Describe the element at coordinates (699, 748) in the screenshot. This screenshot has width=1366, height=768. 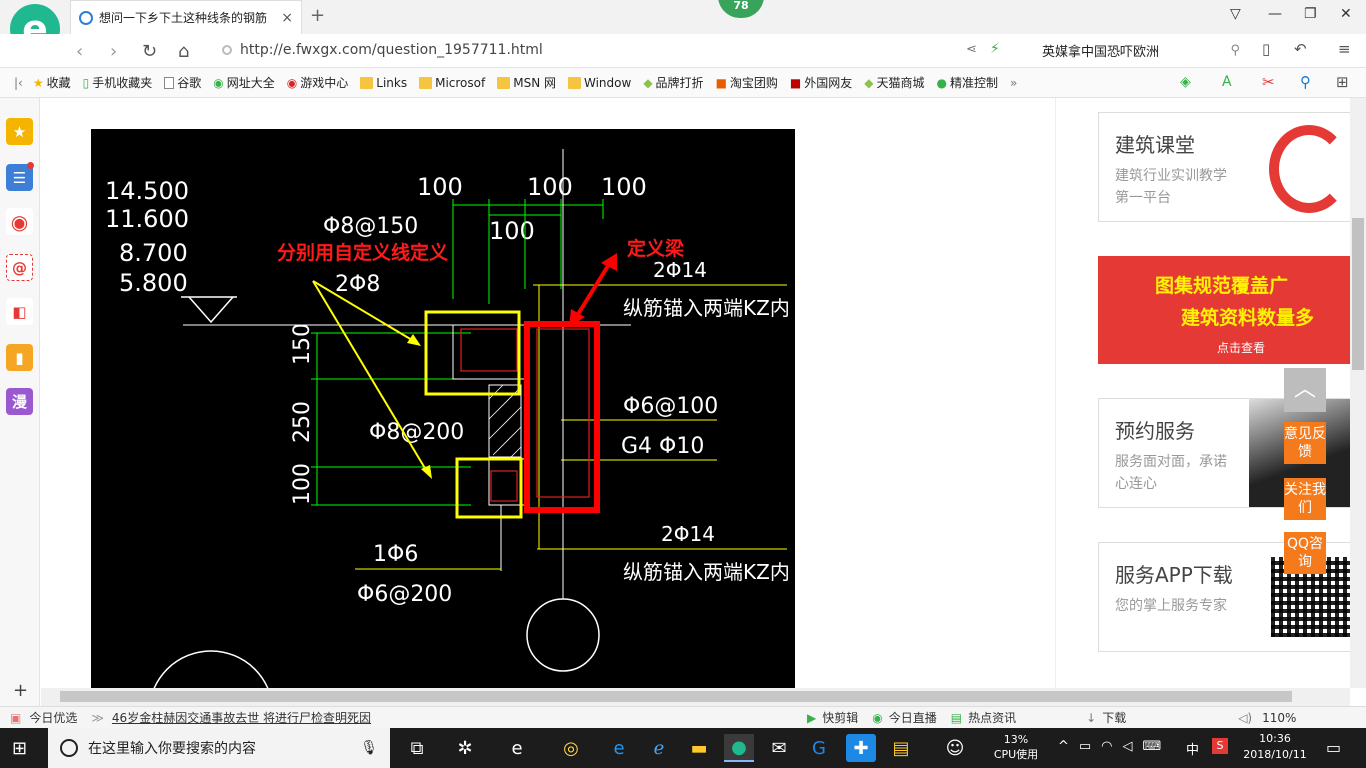
I see `file-explorer-icon: ▬` at that location.